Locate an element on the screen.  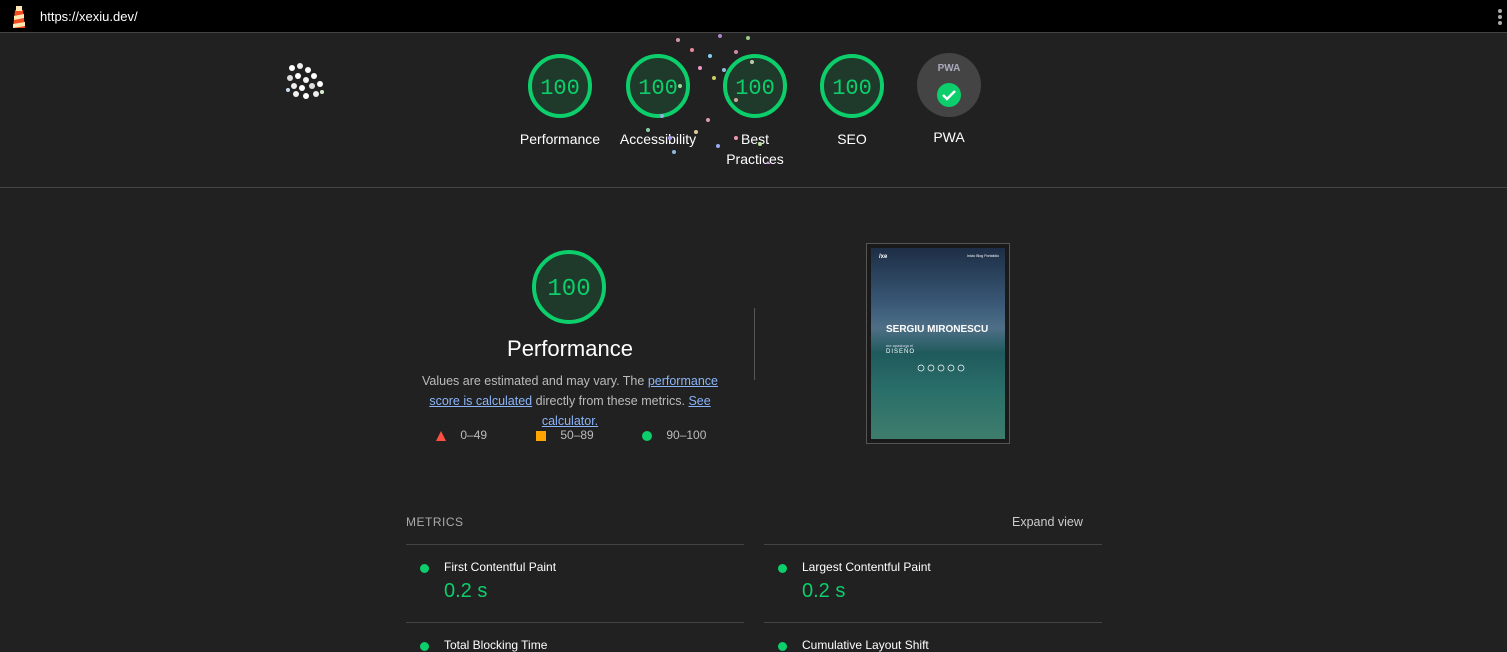
legend-pass: 90–100 is located at coordinates (673, 435).